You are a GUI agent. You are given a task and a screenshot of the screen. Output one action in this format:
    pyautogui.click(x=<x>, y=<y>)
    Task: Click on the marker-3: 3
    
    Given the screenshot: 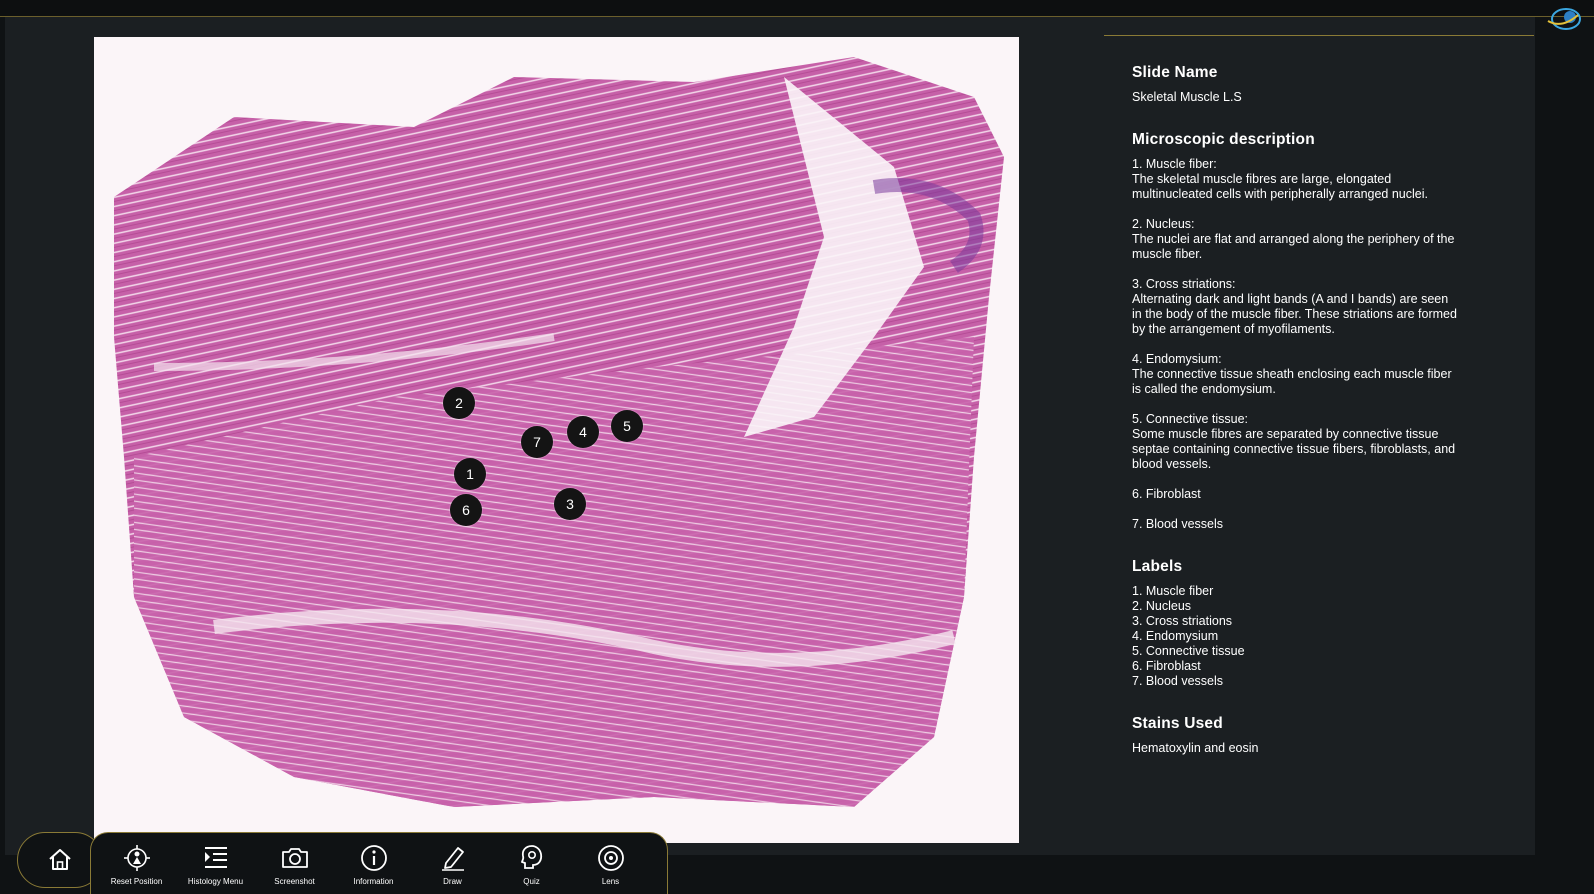 What is the action you would take?
    pyautogui.click(x=570, y=504)
    